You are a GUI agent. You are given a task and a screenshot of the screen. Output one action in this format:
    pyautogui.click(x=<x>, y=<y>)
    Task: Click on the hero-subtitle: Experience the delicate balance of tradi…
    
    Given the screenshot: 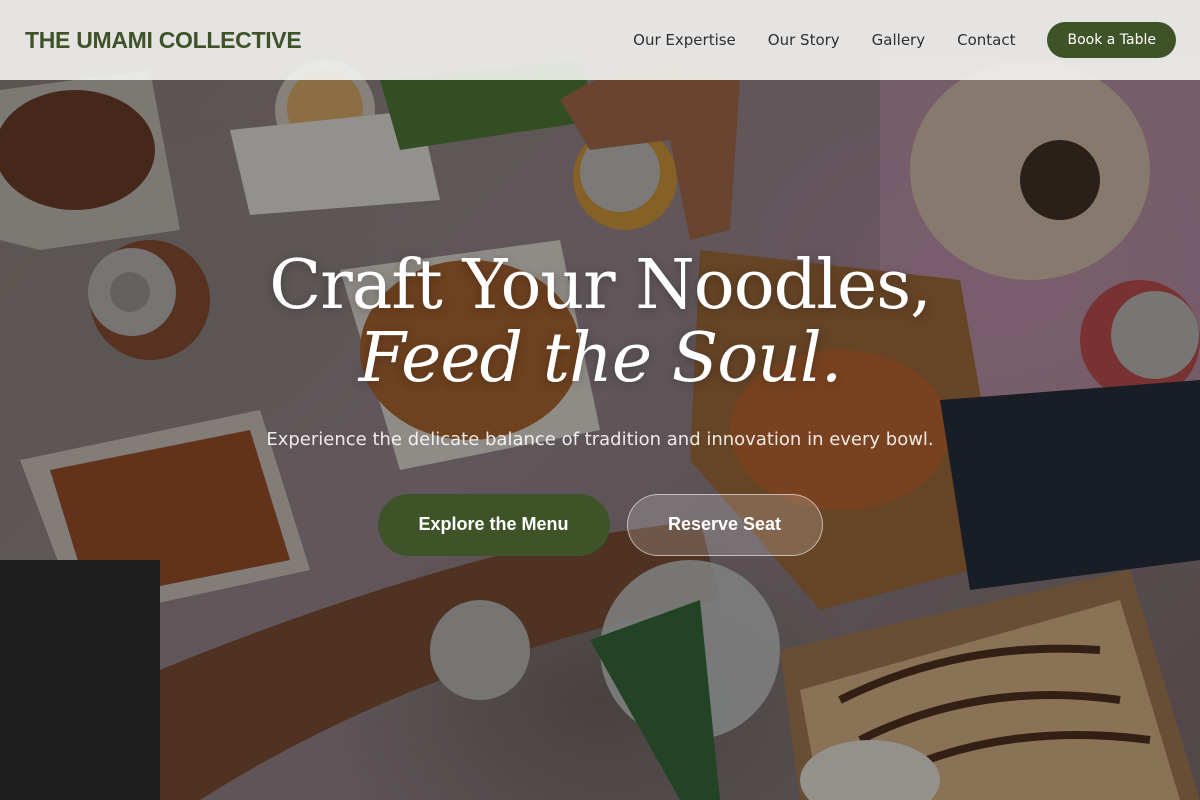 What is the action you would take?
    pyautogui.click(x=600, y=439)
    